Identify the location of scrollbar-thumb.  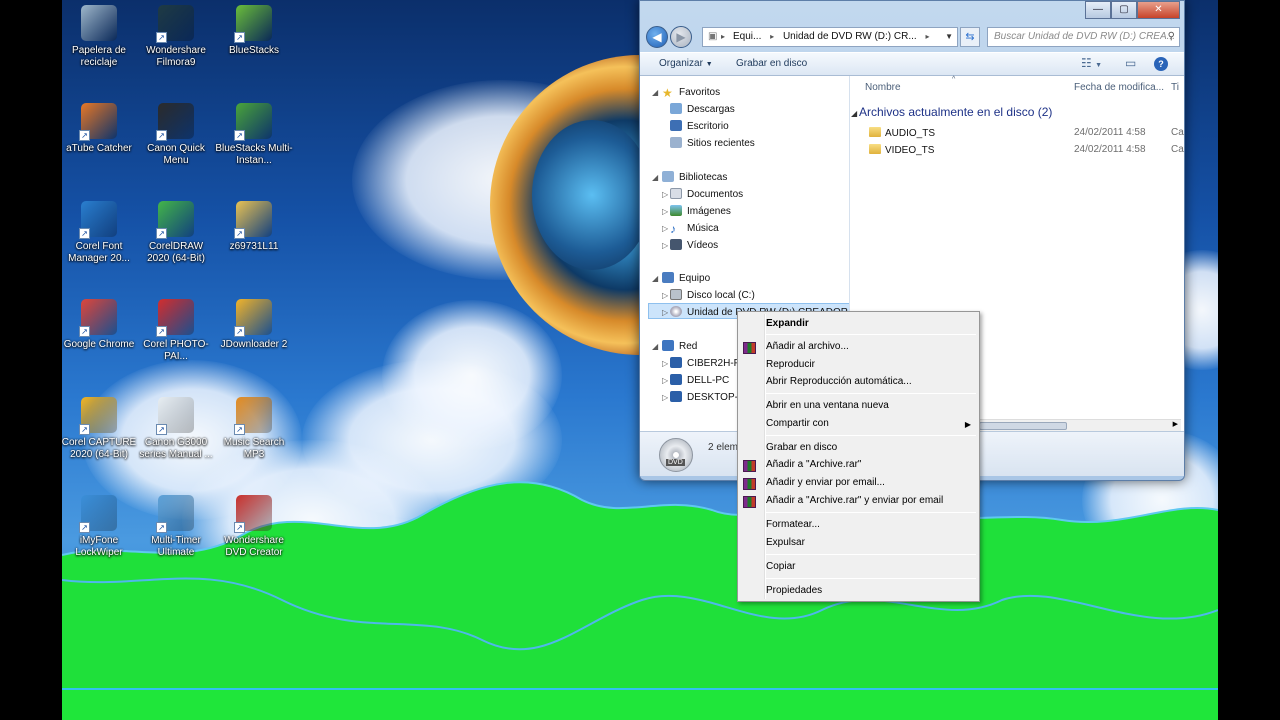
(1023, 426).